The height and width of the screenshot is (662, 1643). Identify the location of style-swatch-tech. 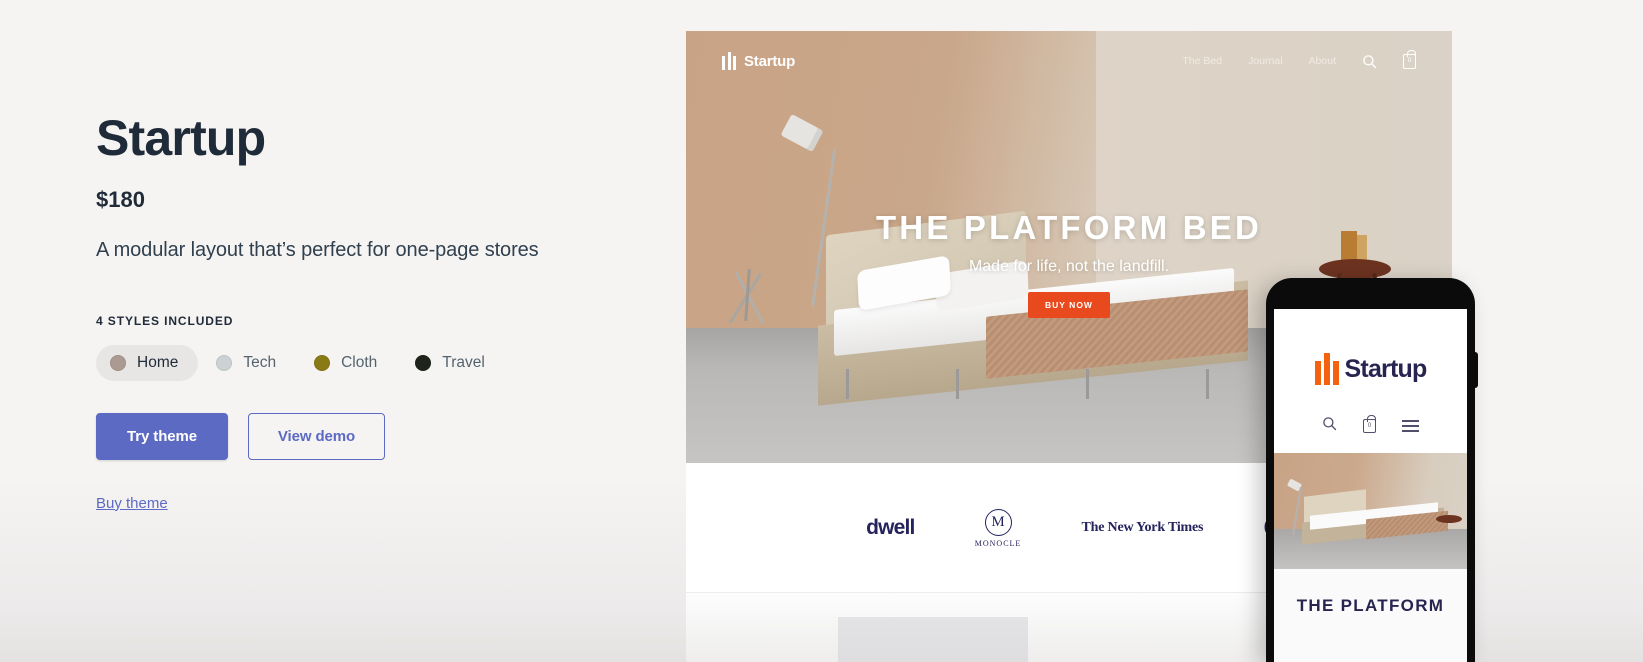
(224, 362).